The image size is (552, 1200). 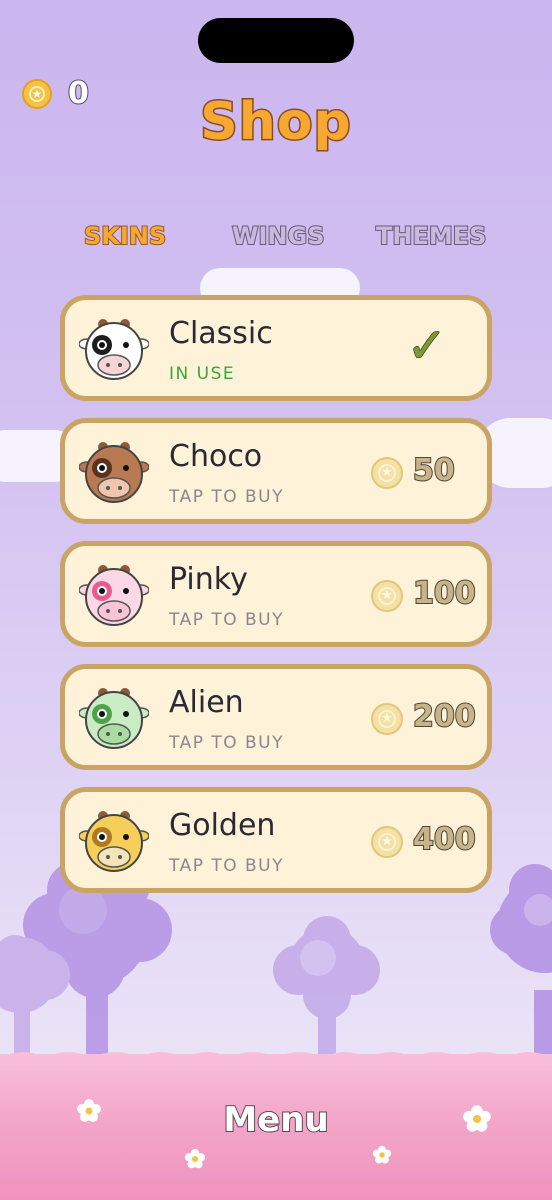 I want to click on cow-classic-icon, so click(x=114, y=349).